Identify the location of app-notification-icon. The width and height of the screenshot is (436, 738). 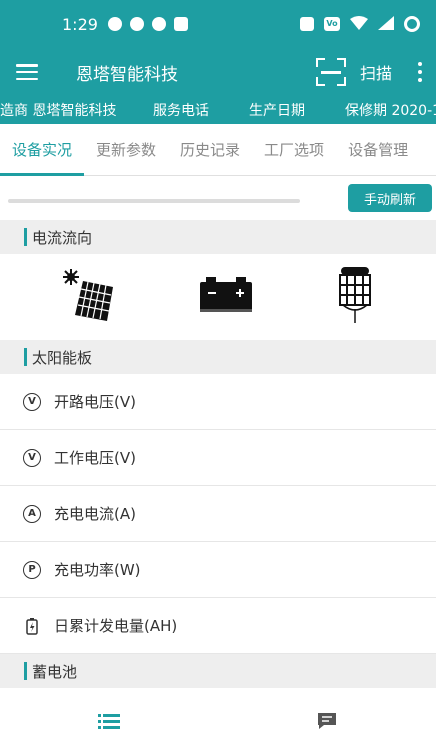
(114, 24).